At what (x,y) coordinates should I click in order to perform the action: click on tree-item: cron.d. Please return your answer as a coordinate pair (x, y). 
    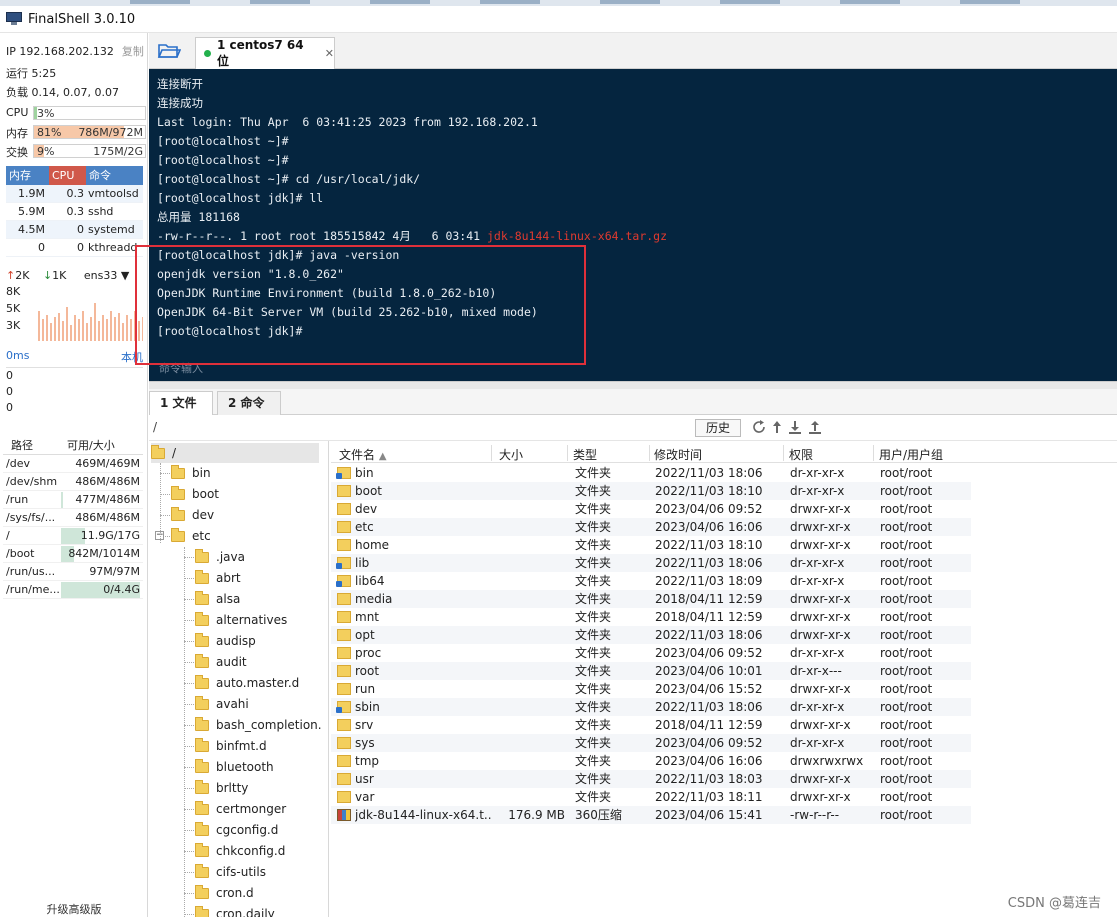
    Looking at the image, I should click on (224, 893).